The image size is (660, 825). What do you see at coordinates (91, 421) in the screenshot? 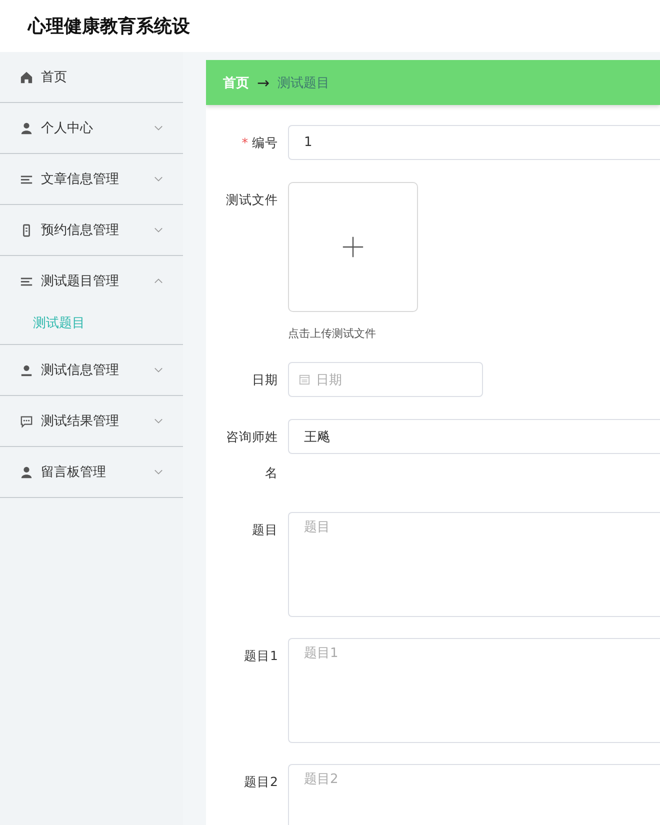
I see `menu-item: 测试结果管理` at bounding box center [91, 421].